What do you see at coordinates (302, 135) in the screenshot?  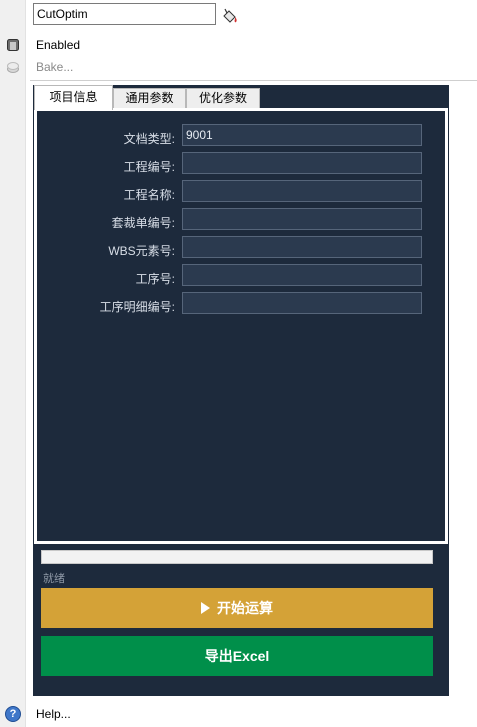 I see `doc-type-input` at bounding box center [302, 135].